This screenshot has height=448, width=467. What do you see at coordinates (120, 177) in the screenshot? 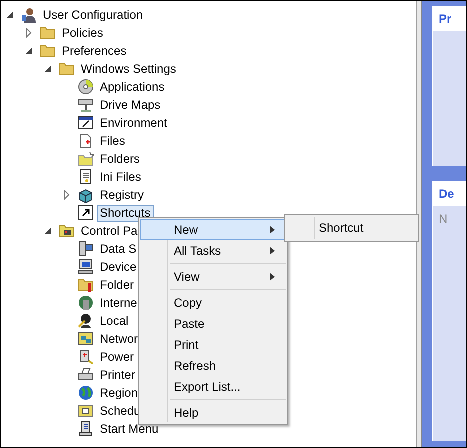
I see `tree-item: Ini Files` at bounding box center [120, 177].